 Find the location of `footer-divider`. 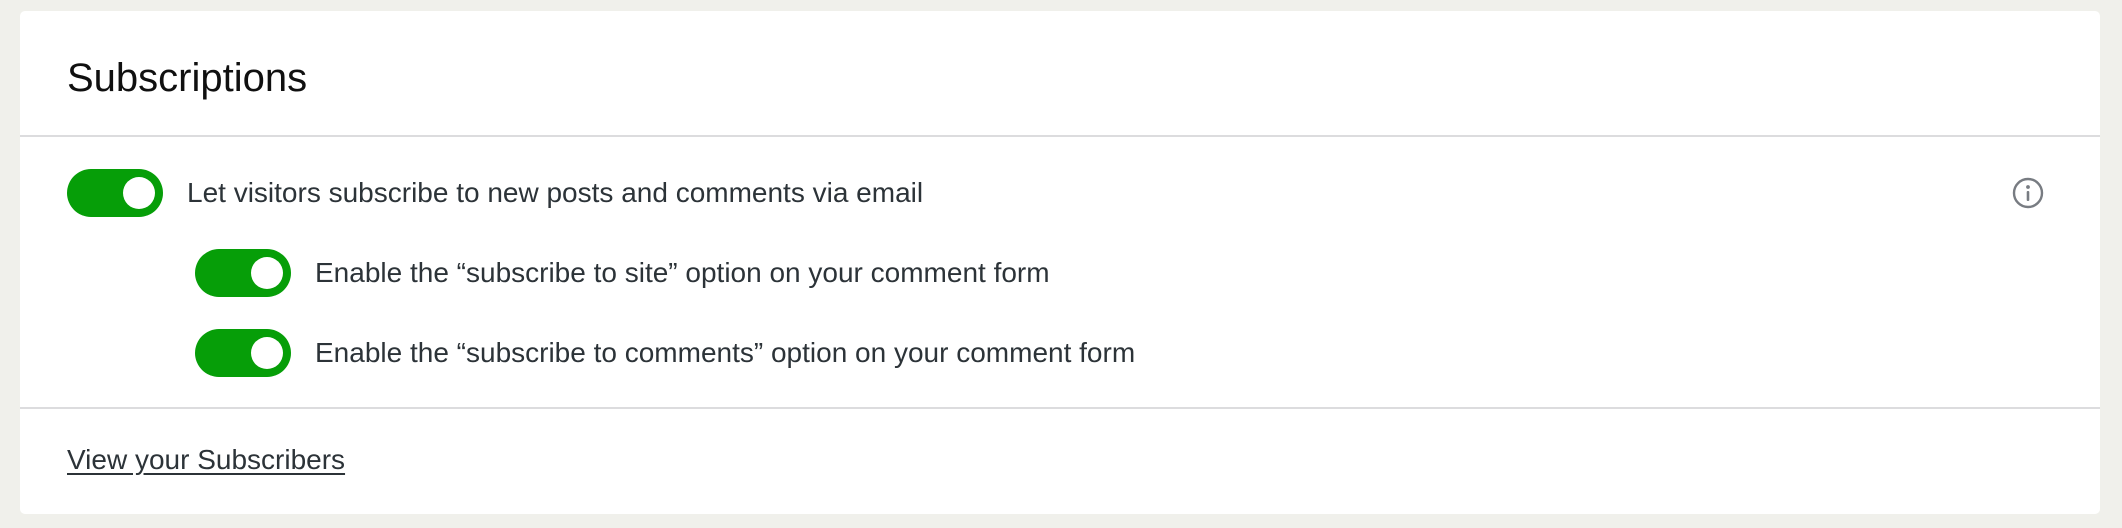

footer-divider is located at coordinates (1060, 408).